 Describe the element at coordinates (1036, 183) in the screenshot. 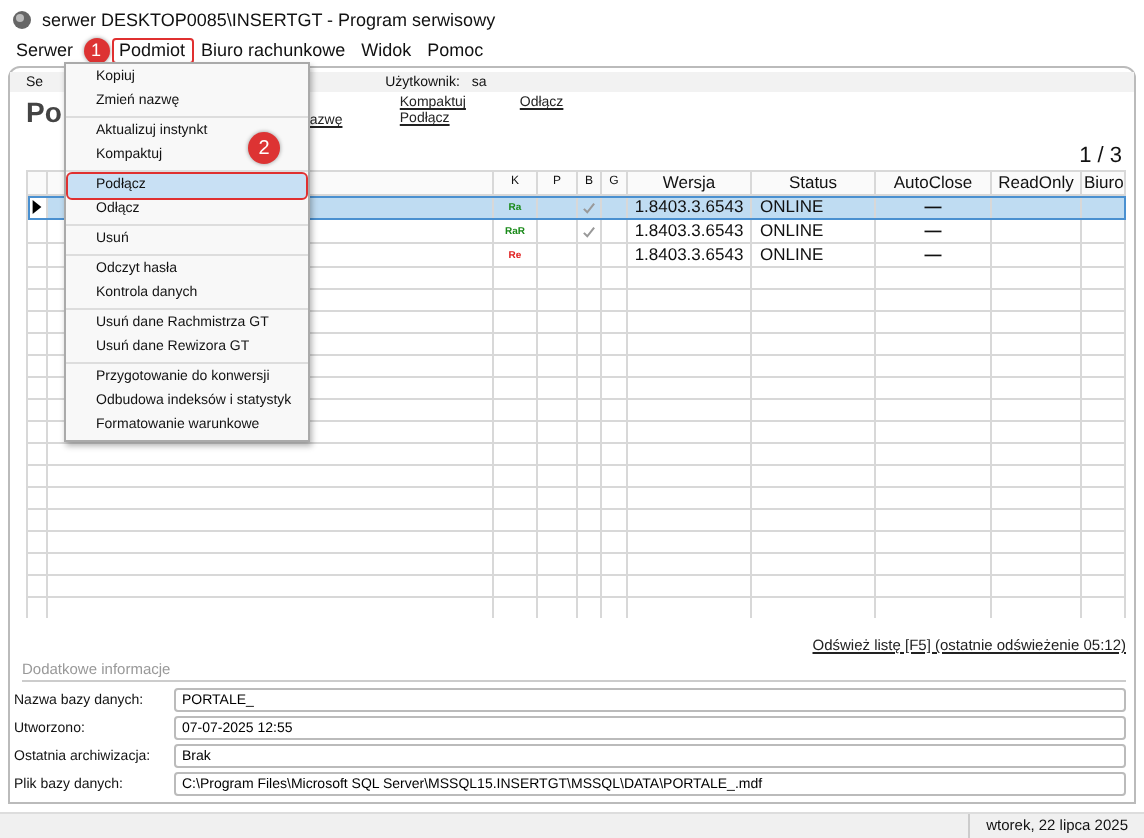

I see `column-header: ReadOnly` at that location.